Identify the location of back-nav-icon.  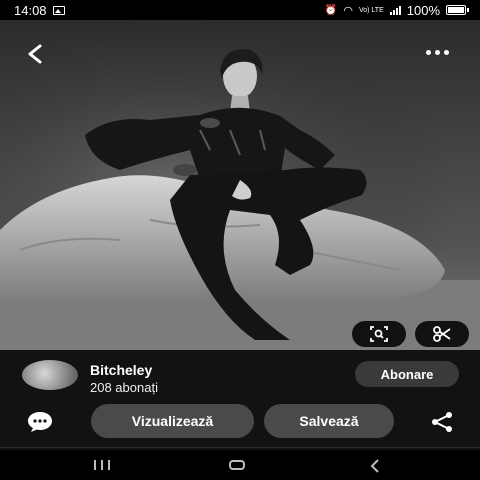
(375, 466).